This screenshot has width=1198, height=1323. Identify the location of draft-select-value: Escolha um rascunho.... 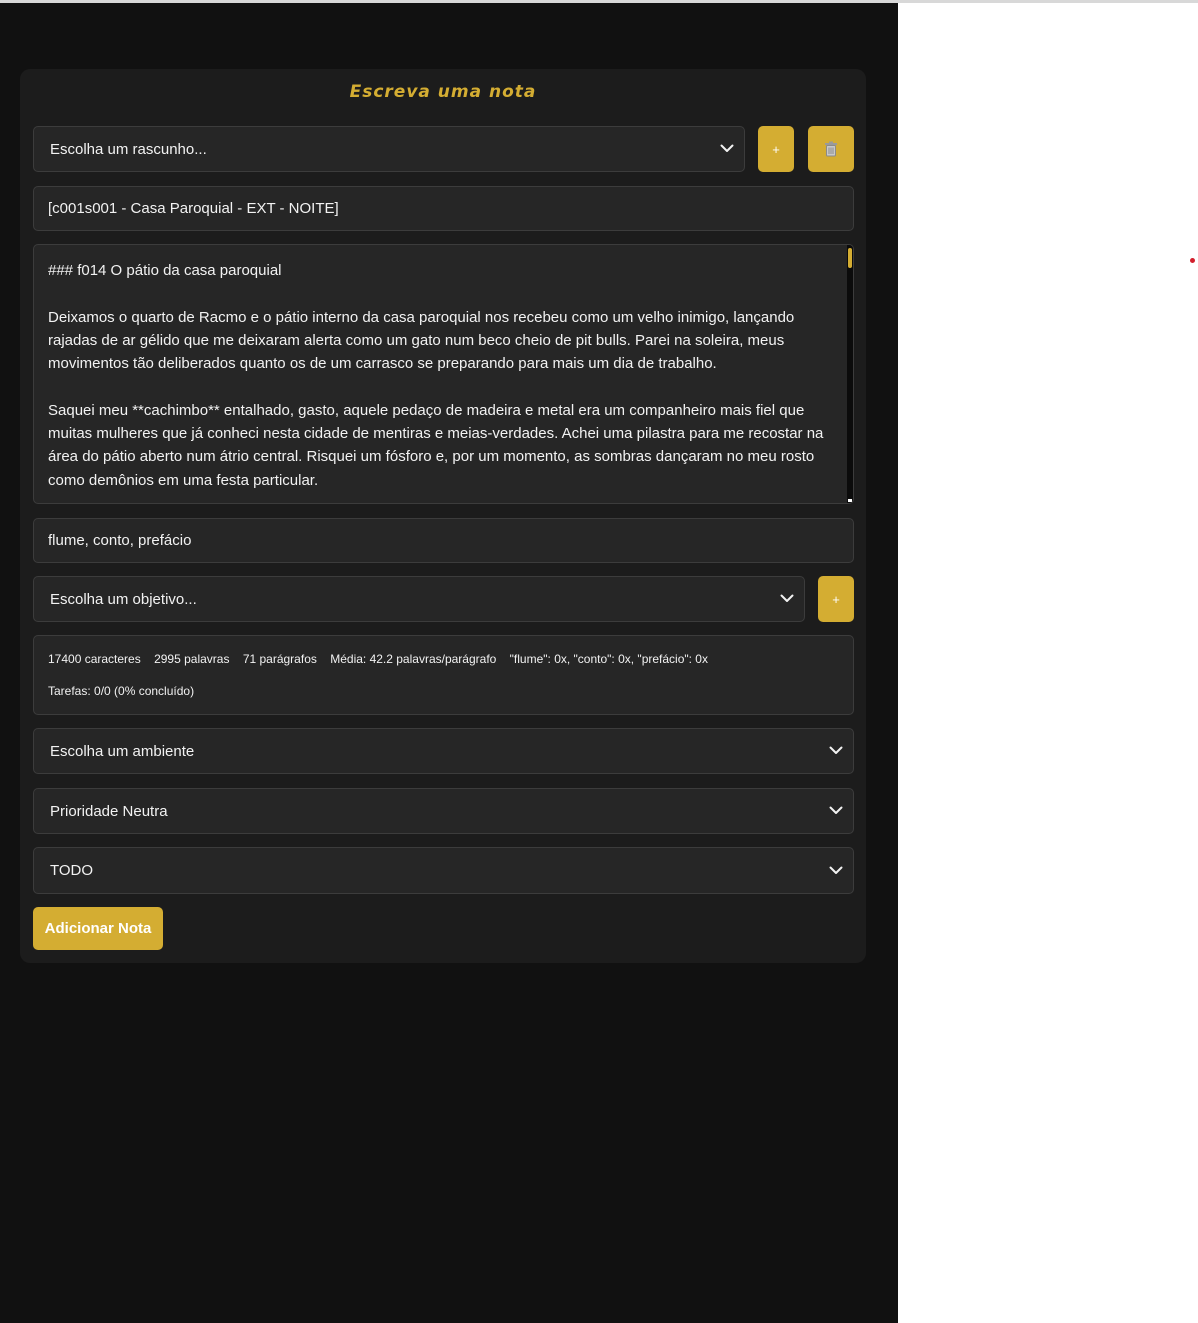
(128, 149).